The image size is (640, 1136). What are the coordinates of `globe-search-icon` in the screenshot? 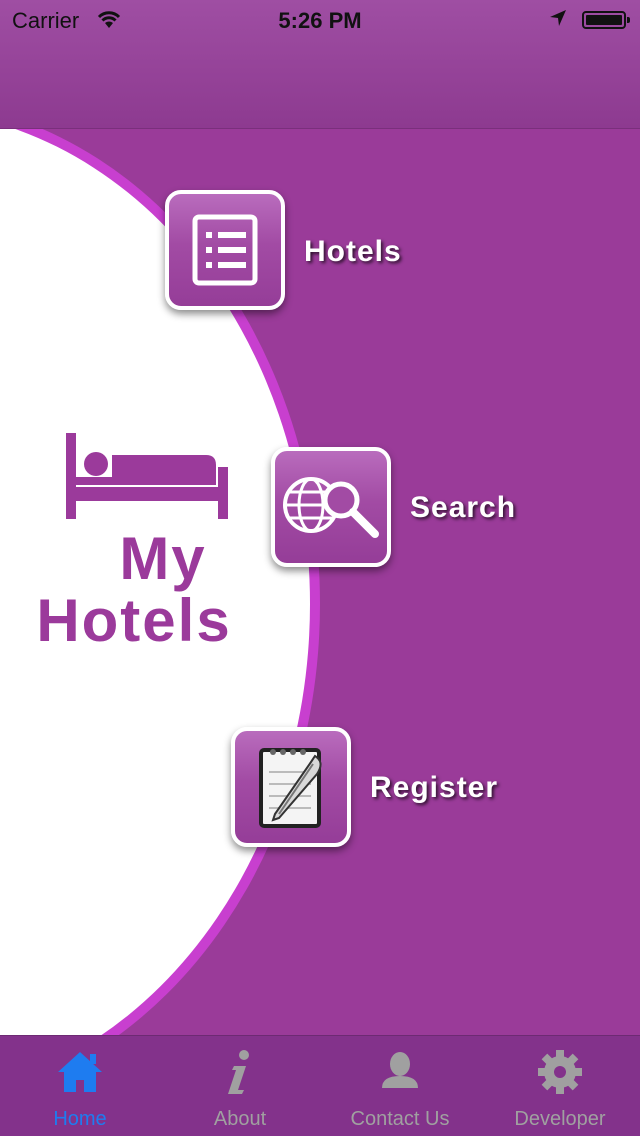 It's located at (331, 507).